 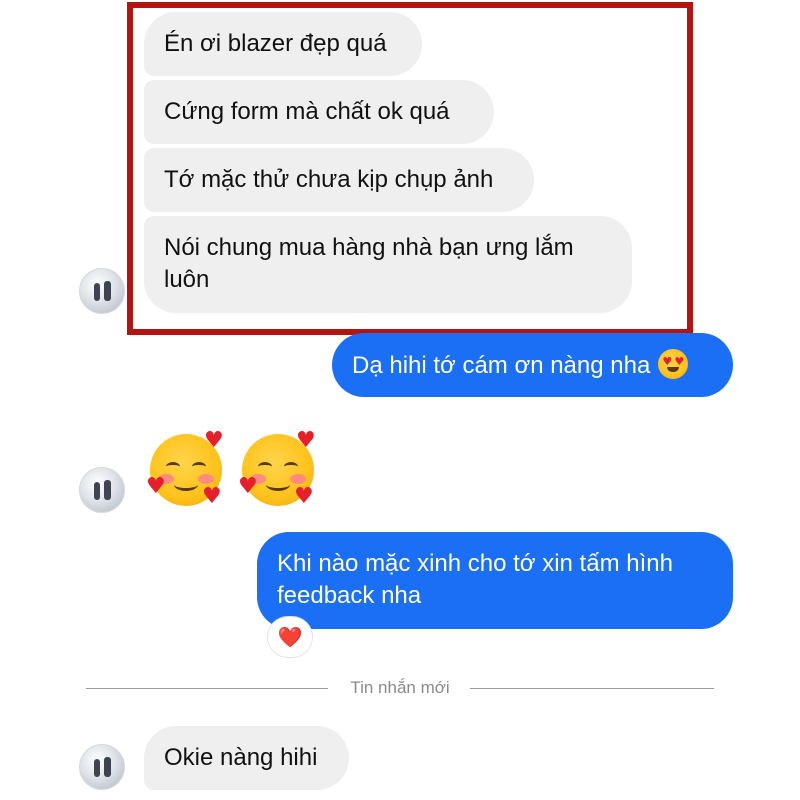 What do you see at coordinates (290, 637) in the screenshot?
I see `heart-icon: ❤️` at bounding box center [290, 637].